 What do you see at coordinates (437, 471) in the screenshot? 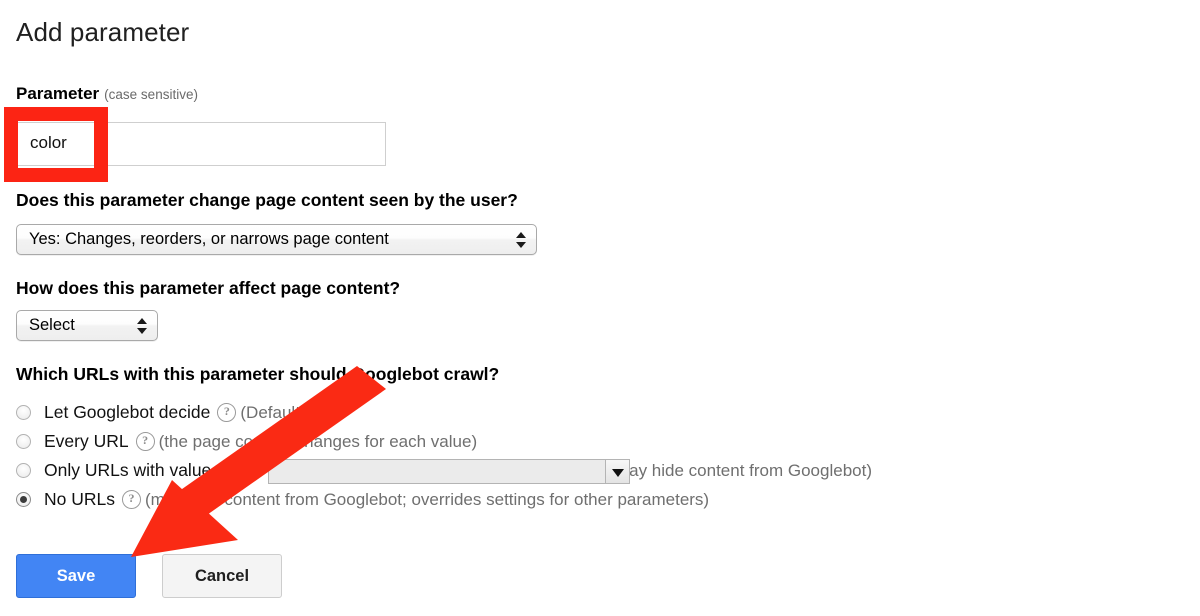
I see `value-combobox-field` at bounding box center [437, 471].